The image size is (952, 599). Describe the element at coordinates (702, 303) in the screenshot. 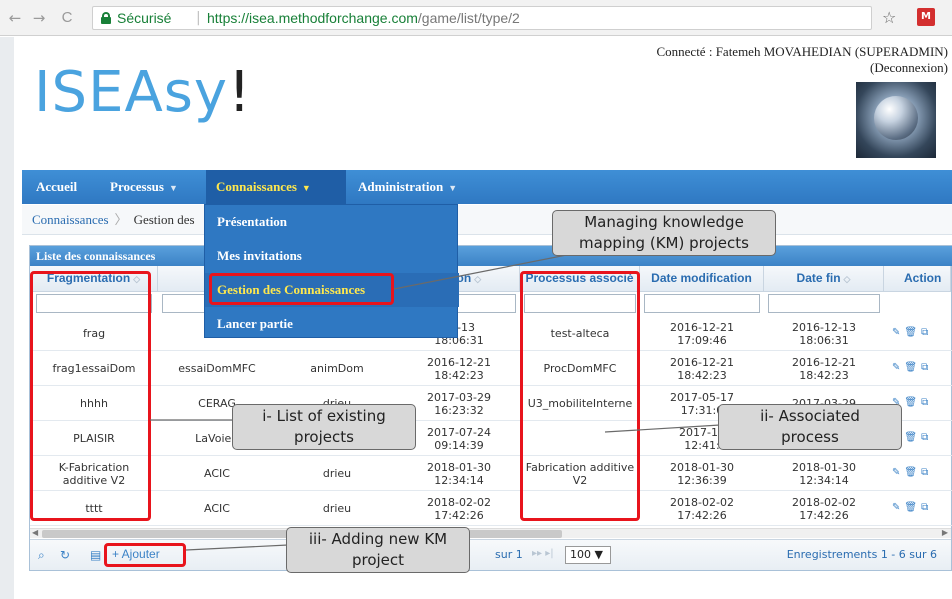

I see `filter-date-modification` at that location.